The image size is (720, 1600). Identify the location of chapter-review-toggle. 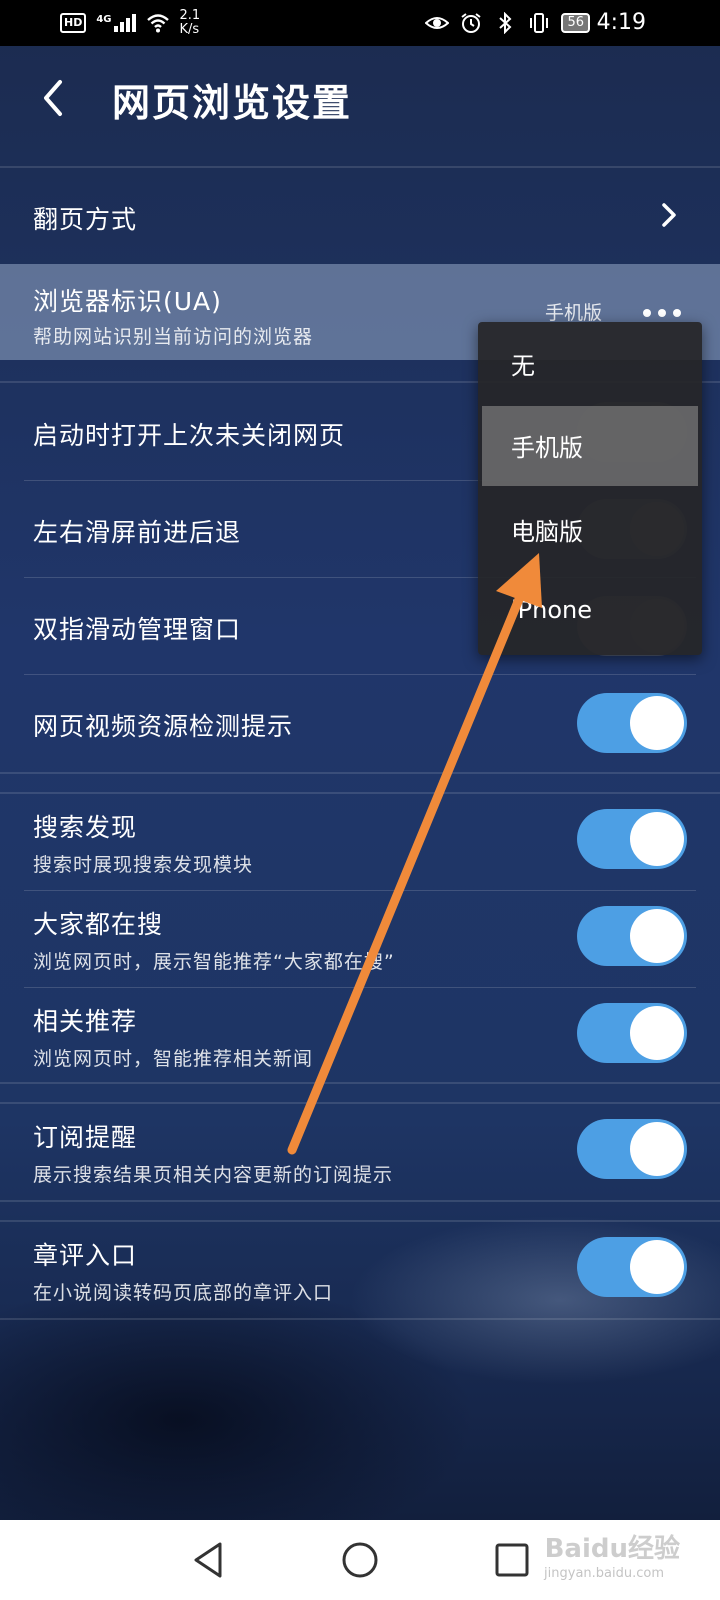
(632, 1267).